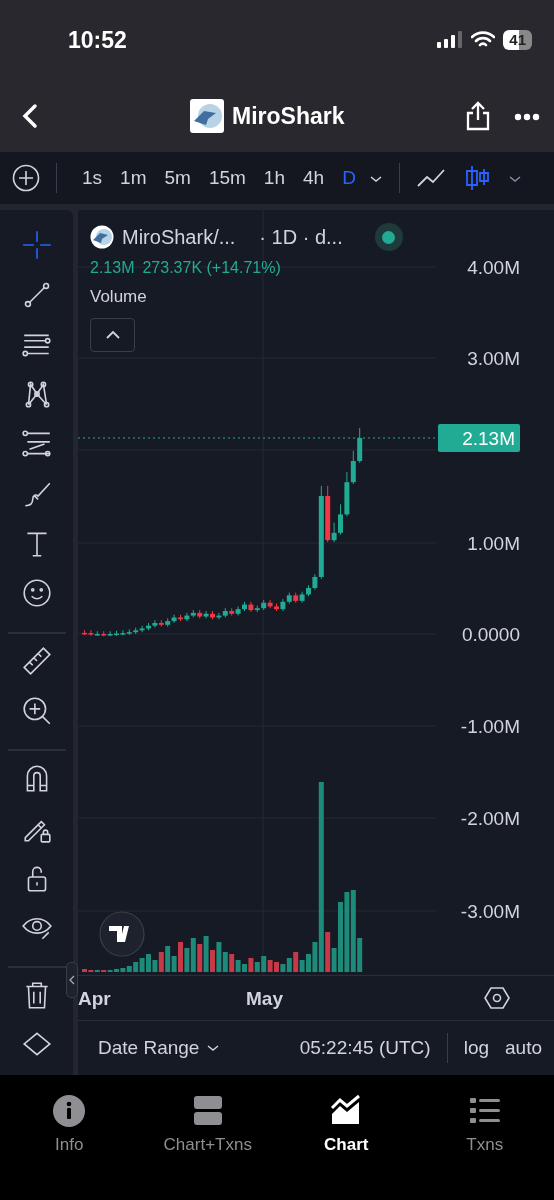 The image size is (554, 1200). I want to click on wifi-icon, so click(483, 40).